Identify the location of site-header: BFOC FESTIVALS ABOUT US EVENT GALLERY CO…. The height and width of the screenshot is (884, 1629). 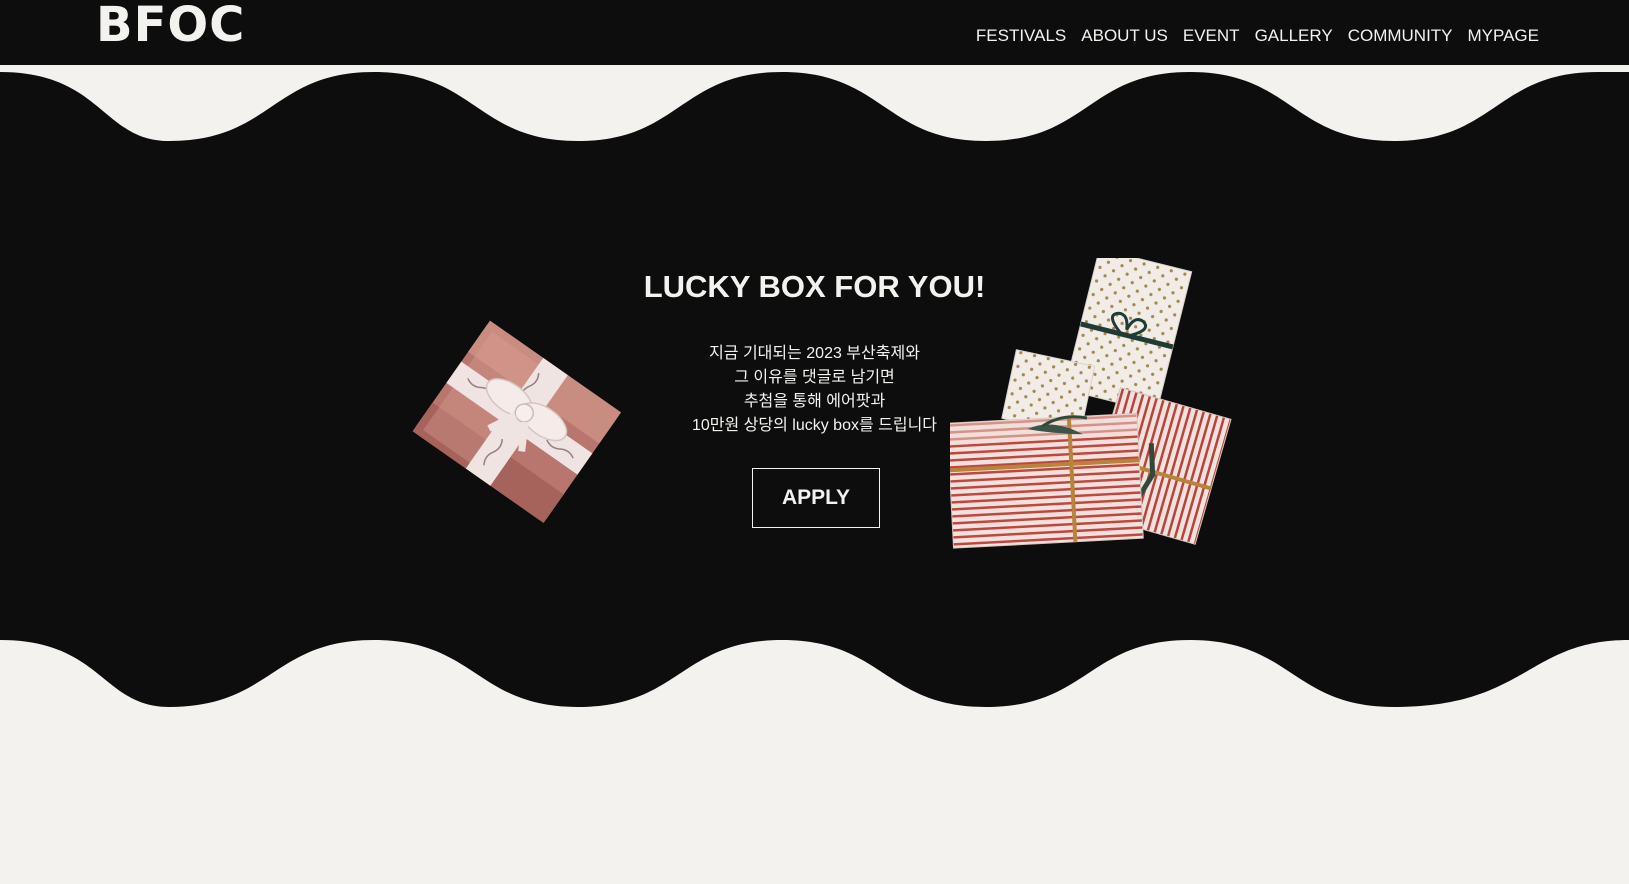
(814, 32).